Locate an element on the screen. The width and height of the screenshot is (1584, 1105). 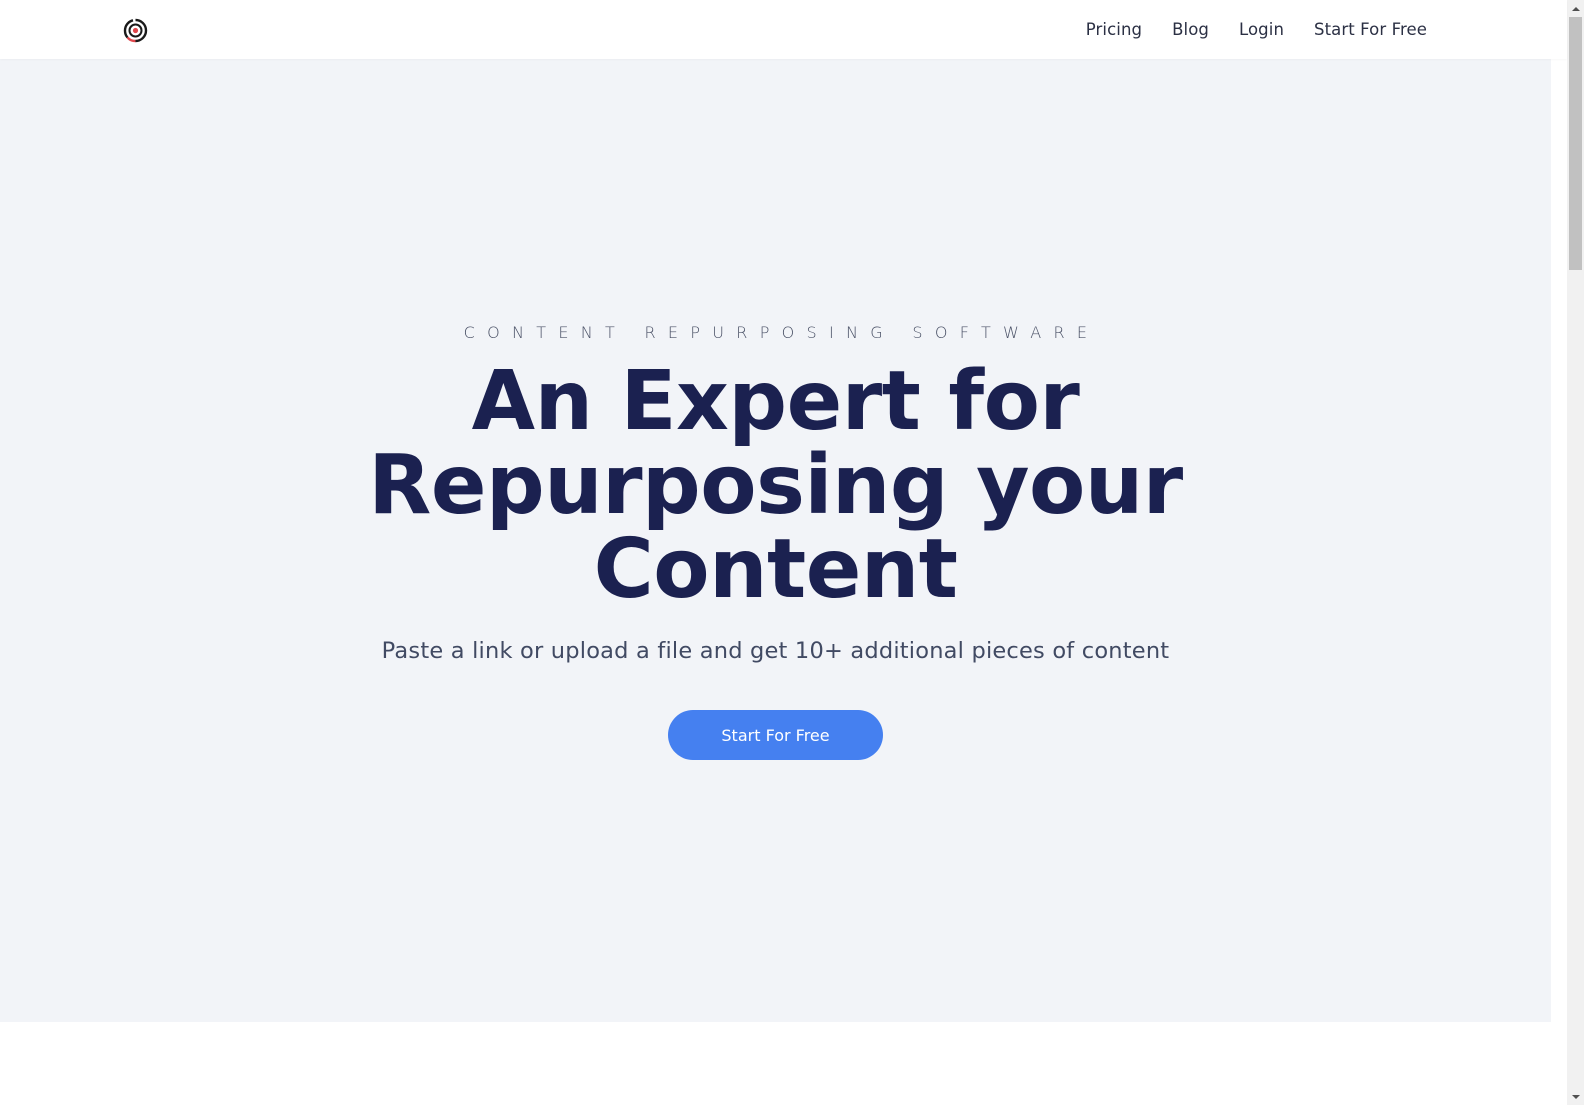
nav-login-link: Login is located at coordinates (1261, 29).